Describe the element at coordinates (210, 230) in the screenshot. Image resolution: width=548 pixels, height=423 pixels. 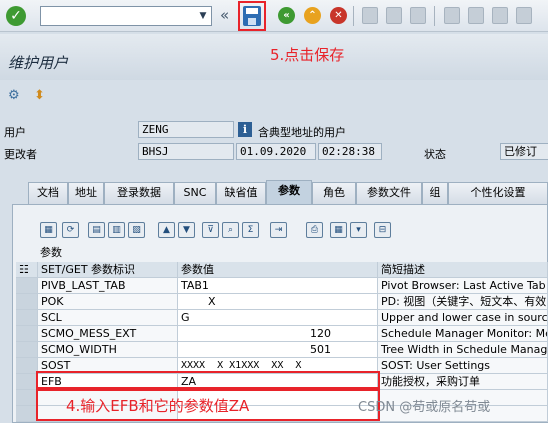
I see `filter-icon: ⊽` at that location.